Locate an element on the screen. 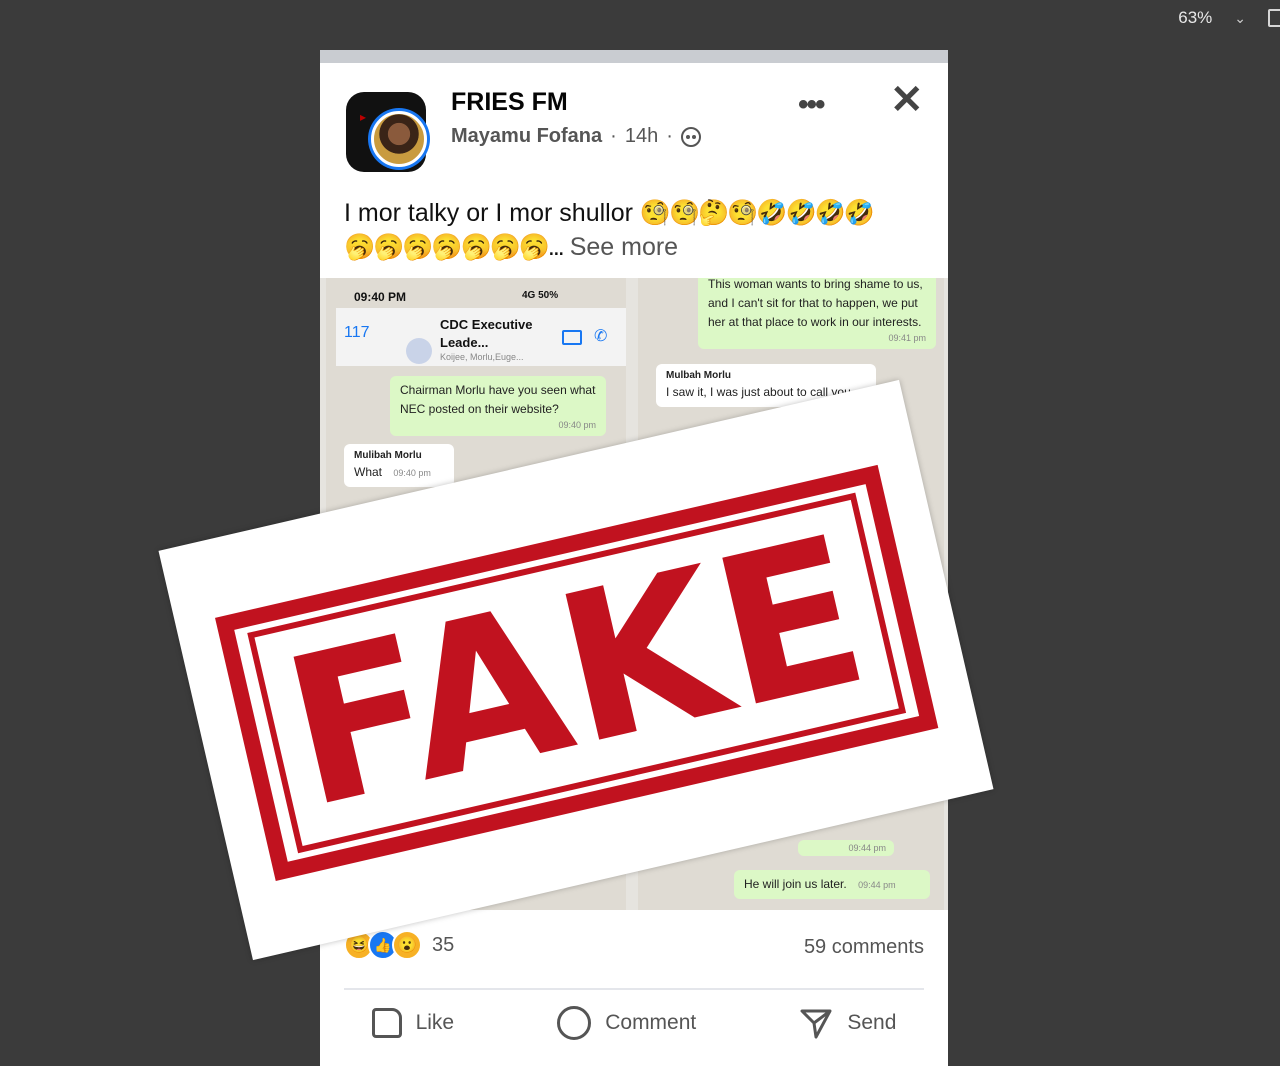 This screenshot has height=1066, width=1280. chat-message: 09:44 pm is located at coordinates (846, 848).